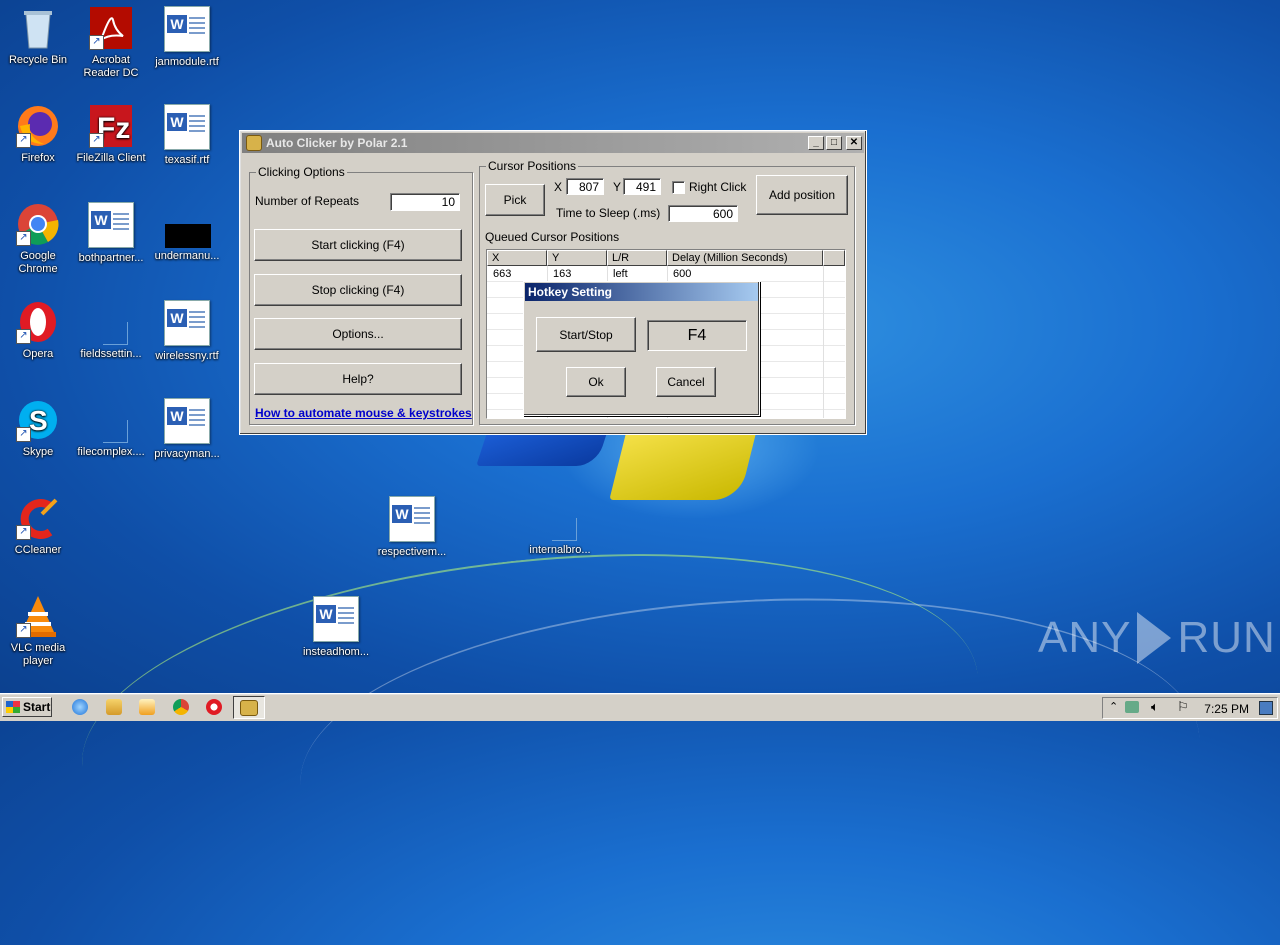 The image size is (1280, 945). What do you see at coordinates (834, 258) in the screenshot?
I see `column-header-filler` at bounding box center [834, 258].